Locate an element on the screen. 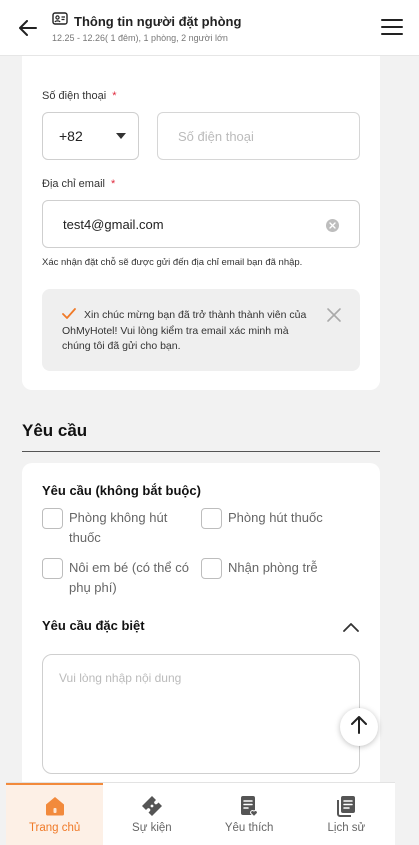 The height and width of the screenshot is (845, 419). phone-label: Số điện thoại * is located at coordinates (79, 96).